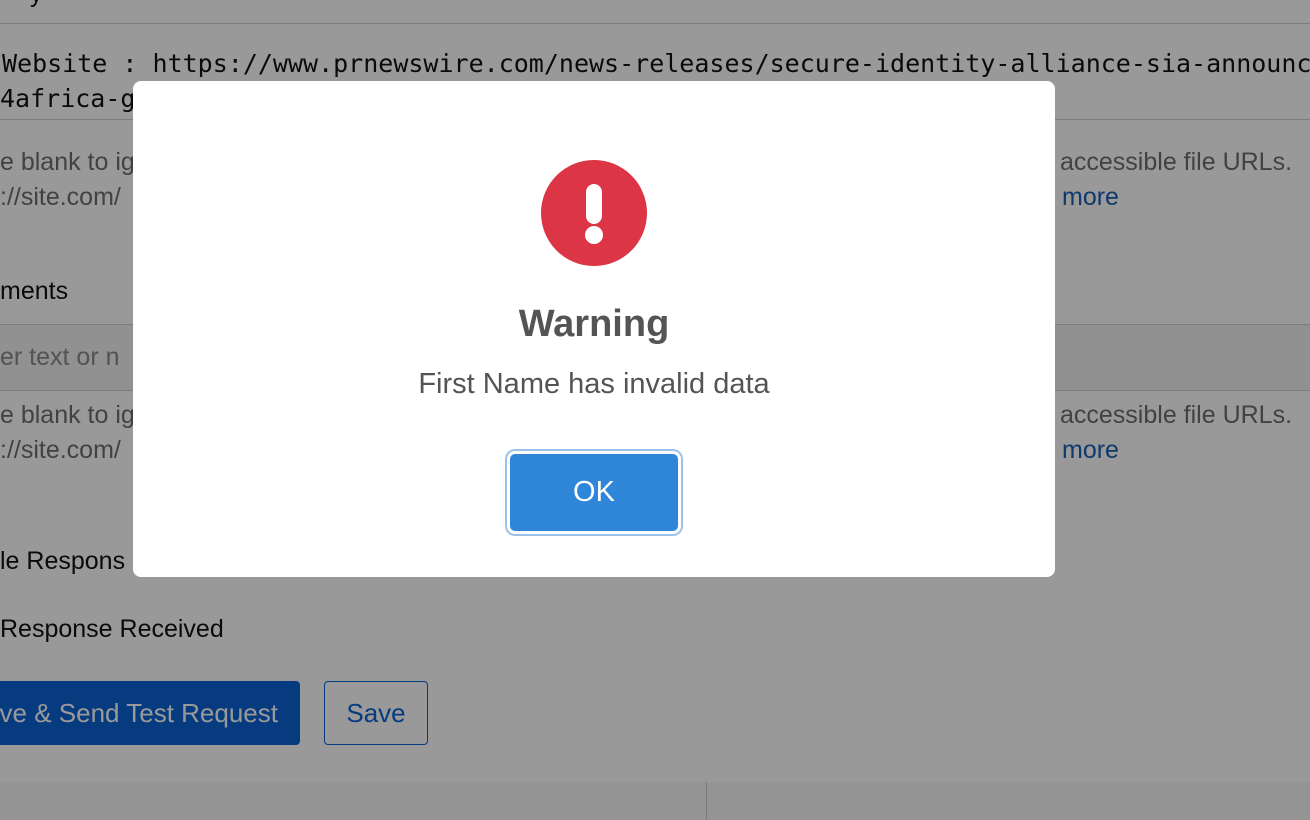  I want to click on dialog-message: First Name has invalid data, so click(594, 384).